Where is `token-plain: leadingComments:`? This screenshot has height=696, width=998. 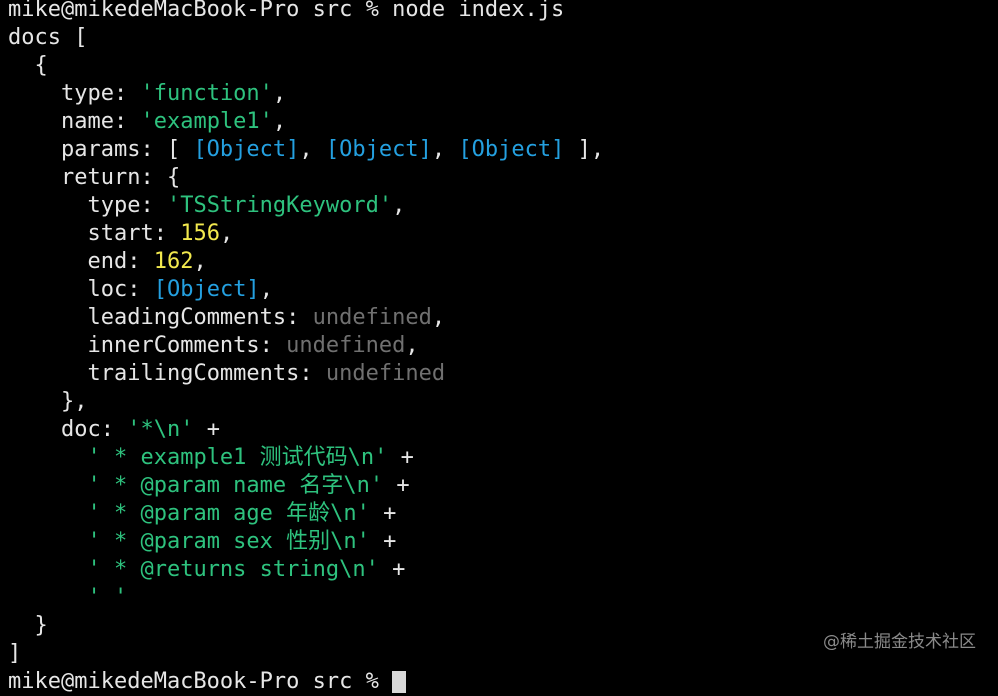 token-plain: leadingComments: is located at coordinates (200, 317).